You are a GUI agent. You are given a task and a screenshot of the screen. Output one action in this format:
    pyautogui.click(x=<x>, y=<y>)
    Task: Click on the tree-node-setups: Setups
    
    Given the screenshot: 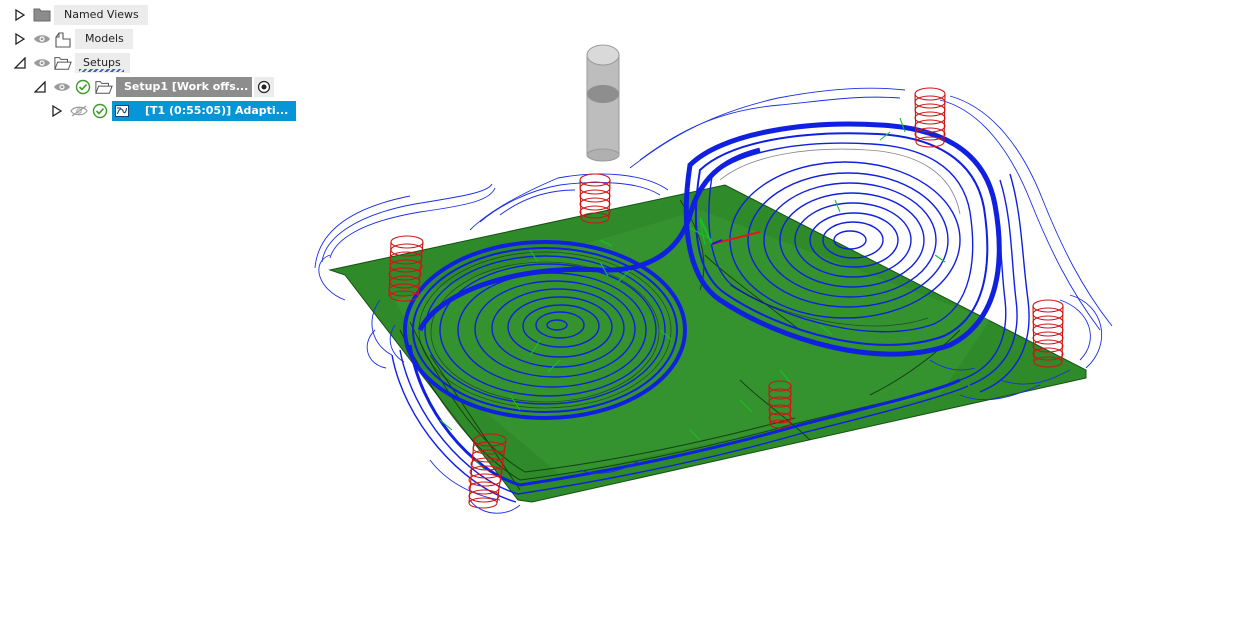 What is the action you would take?
    pyautogui.click(x=71, y=63)
    